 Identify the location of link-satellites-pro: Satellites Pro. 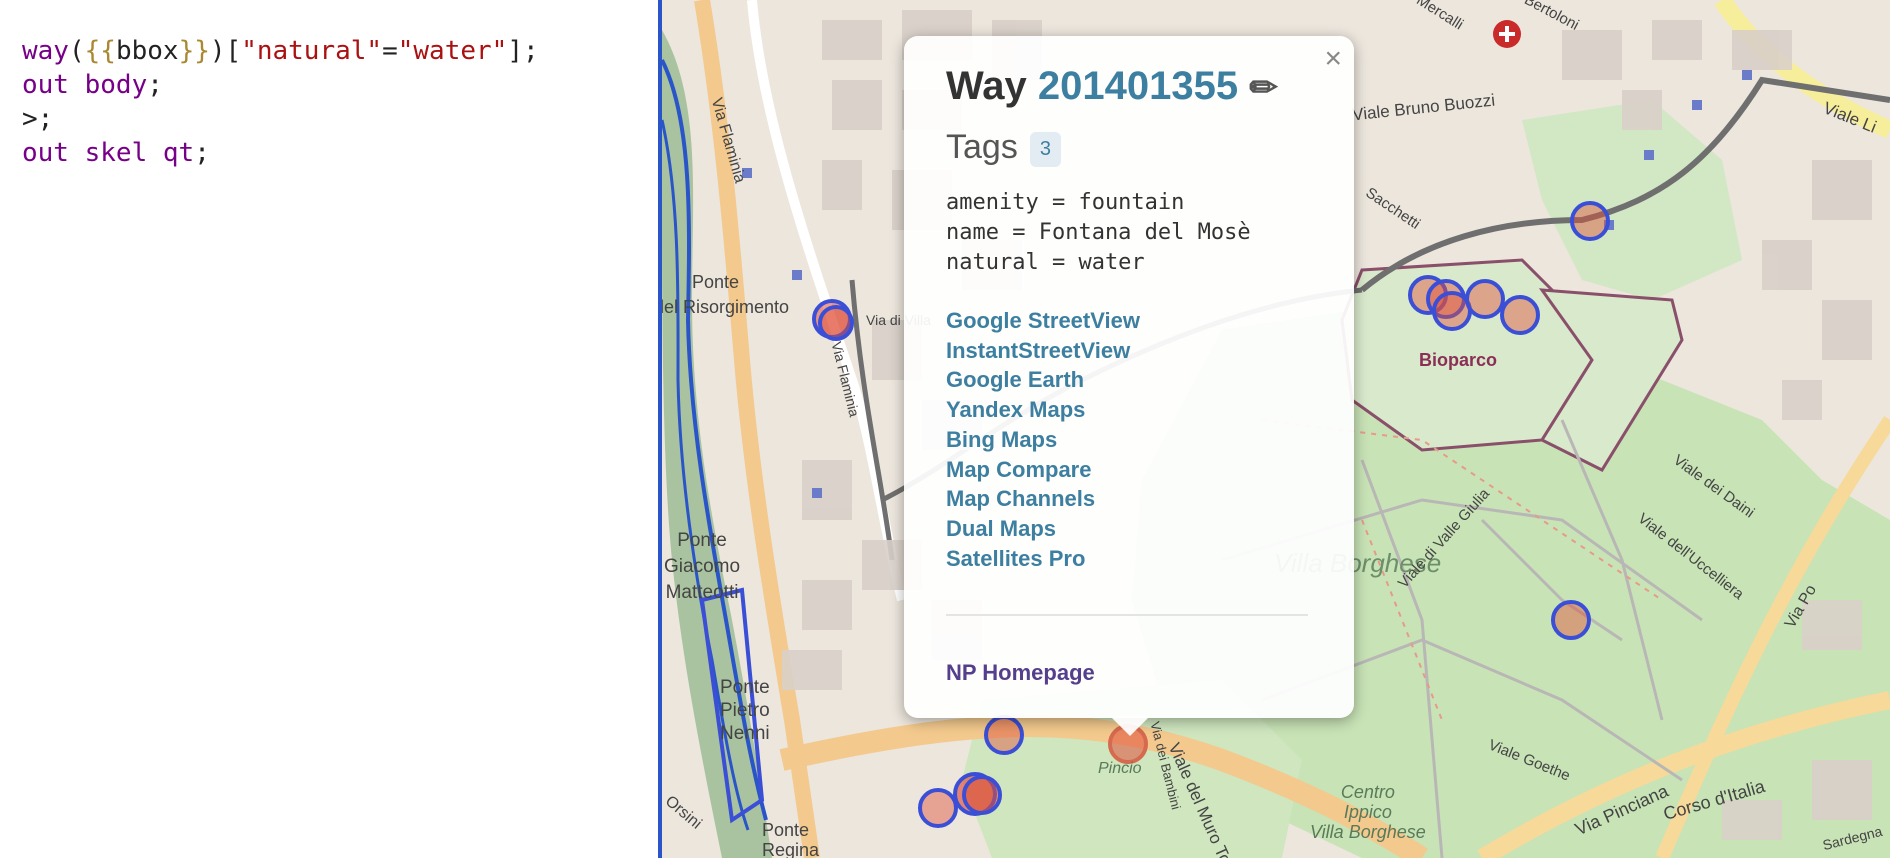
(1043, 559).